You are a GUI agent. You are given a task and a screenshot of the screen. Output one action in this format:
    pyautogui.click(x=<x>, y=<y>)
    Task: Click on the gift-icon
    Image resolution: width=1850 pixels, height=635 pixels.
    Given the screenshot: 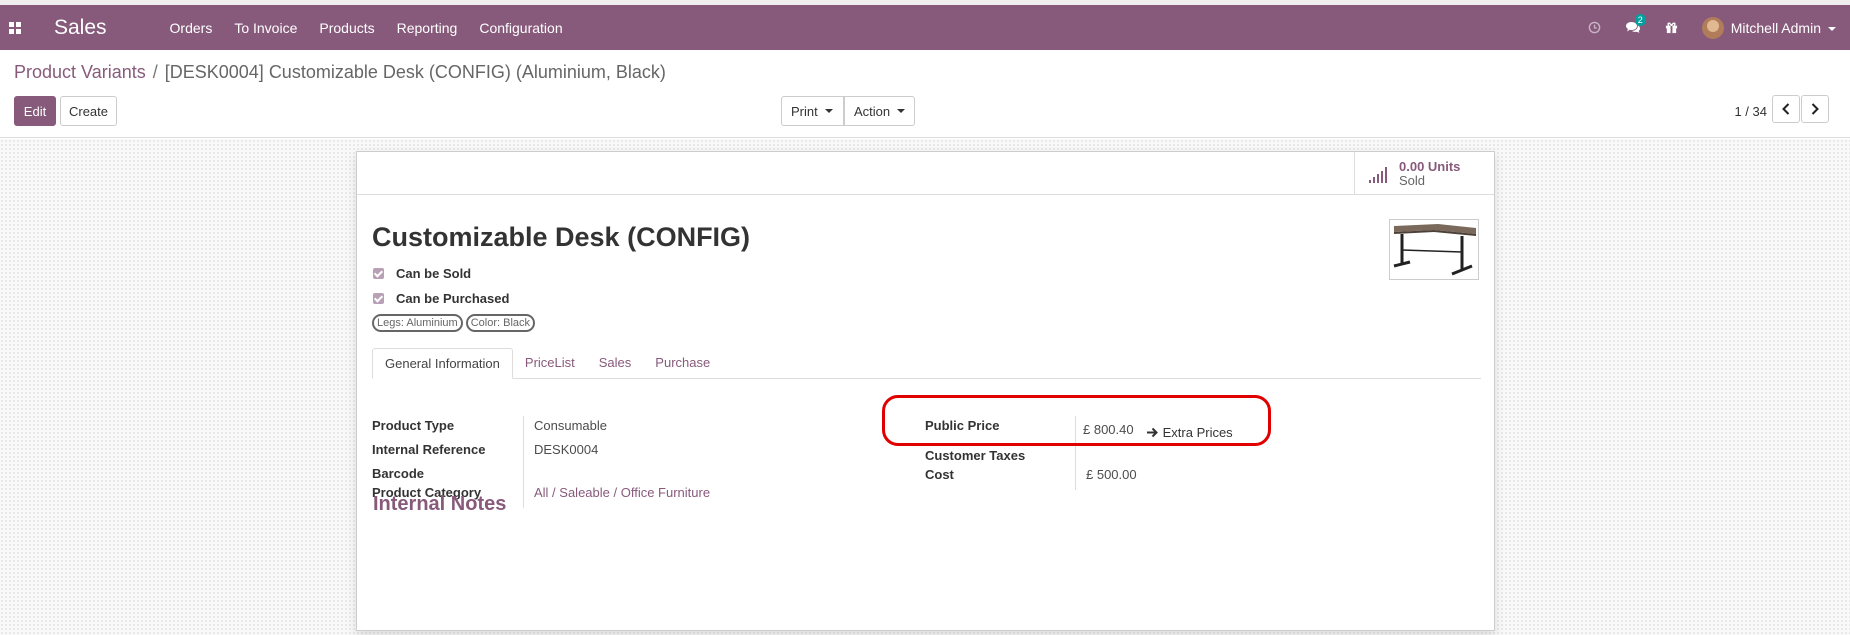 What is the action you would take?
    pyautogui.click(x=1671, y=27)
    